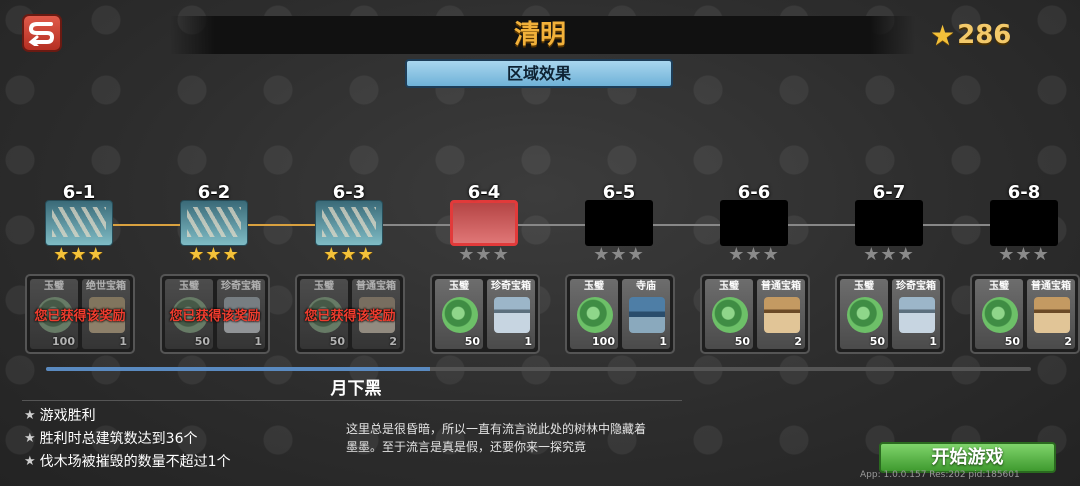 The width and height of the screenshot is (1080, 486). Describe the element at coordinates (215, 314) in the screenshot. I see `reward-panel: 玉璧 50 珍奇宝箱 1 您已获得该奖励` at that location.